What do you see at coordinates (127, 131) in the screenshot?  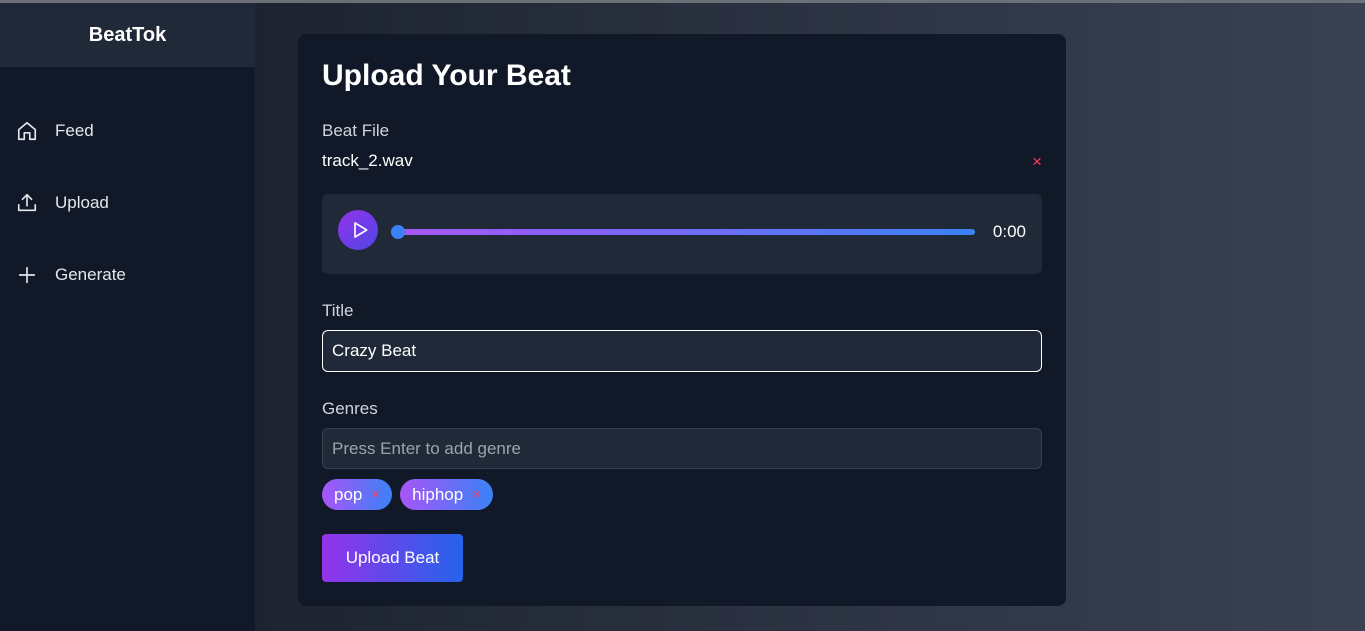 I see `sidebar-item-feed: Feed` at bounding box center [127, 131].